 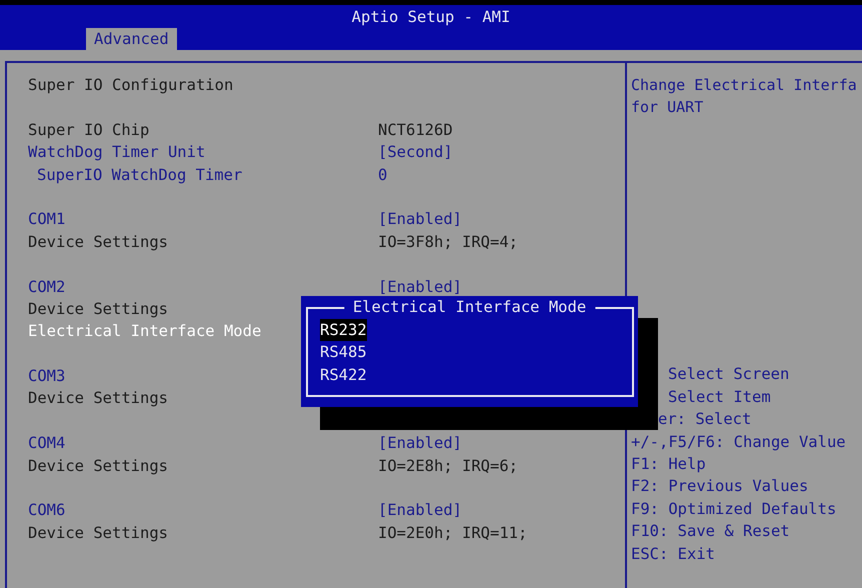 I want to click on key-hint: F10: Save & Reset, so click(x=711, y=531).